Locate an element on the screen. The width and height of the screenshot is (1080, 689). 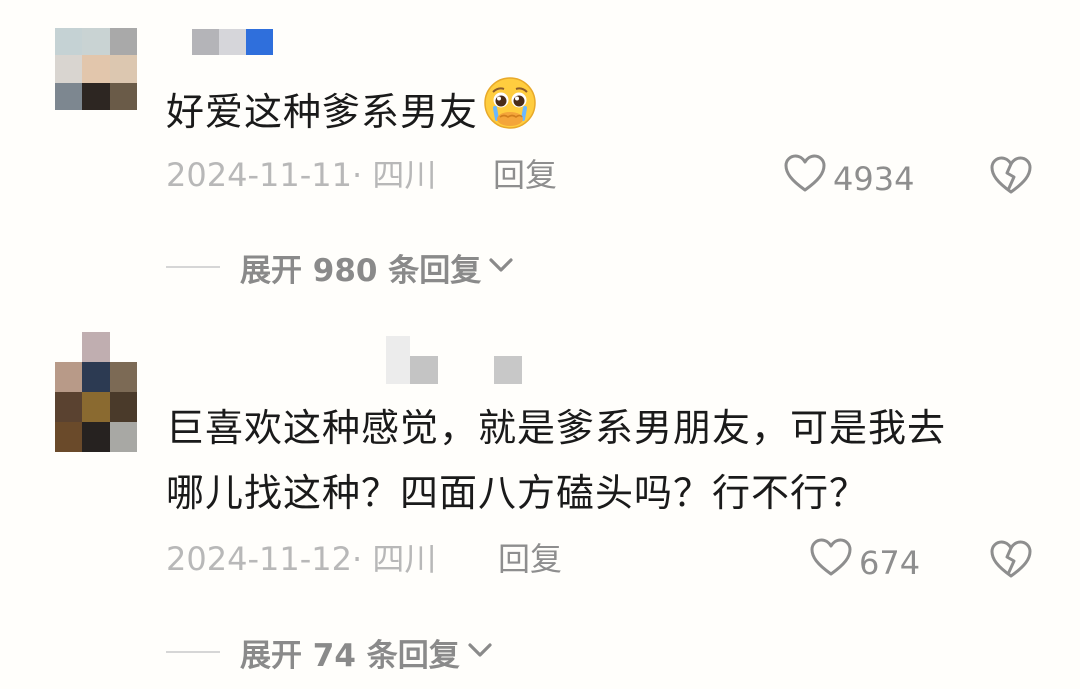
like-button: 674 is located at coordinates (864, 562).